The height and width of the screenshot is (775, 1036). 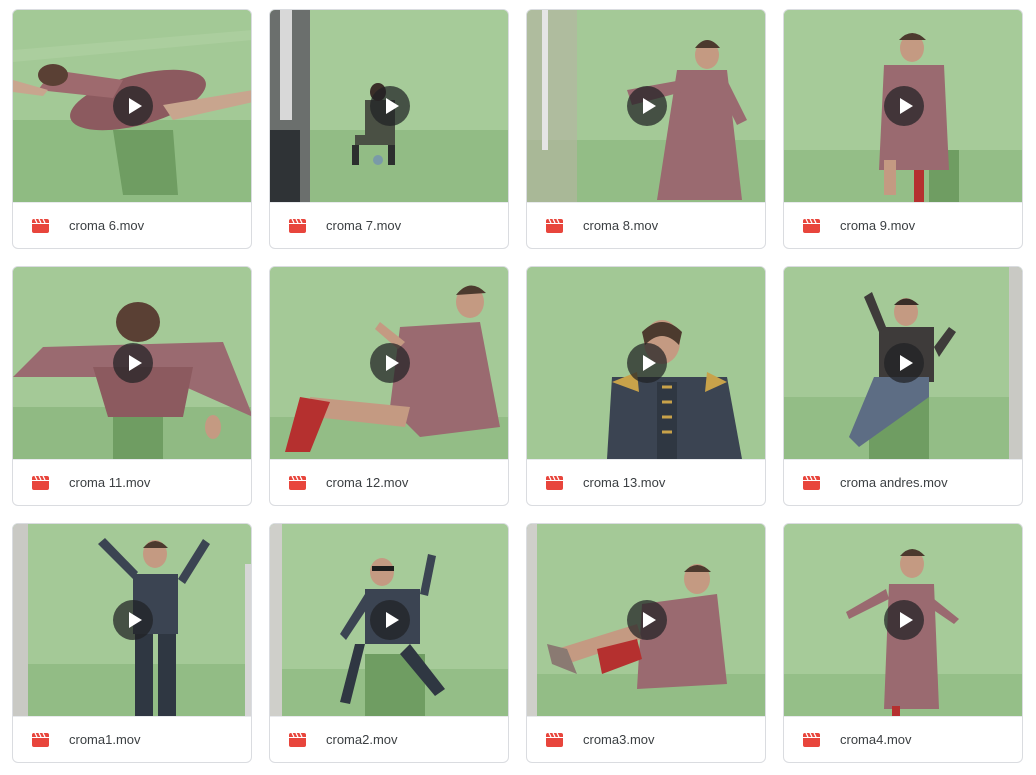 I want to click on file-name: croma 13.mov, so click(x=624, y=482).